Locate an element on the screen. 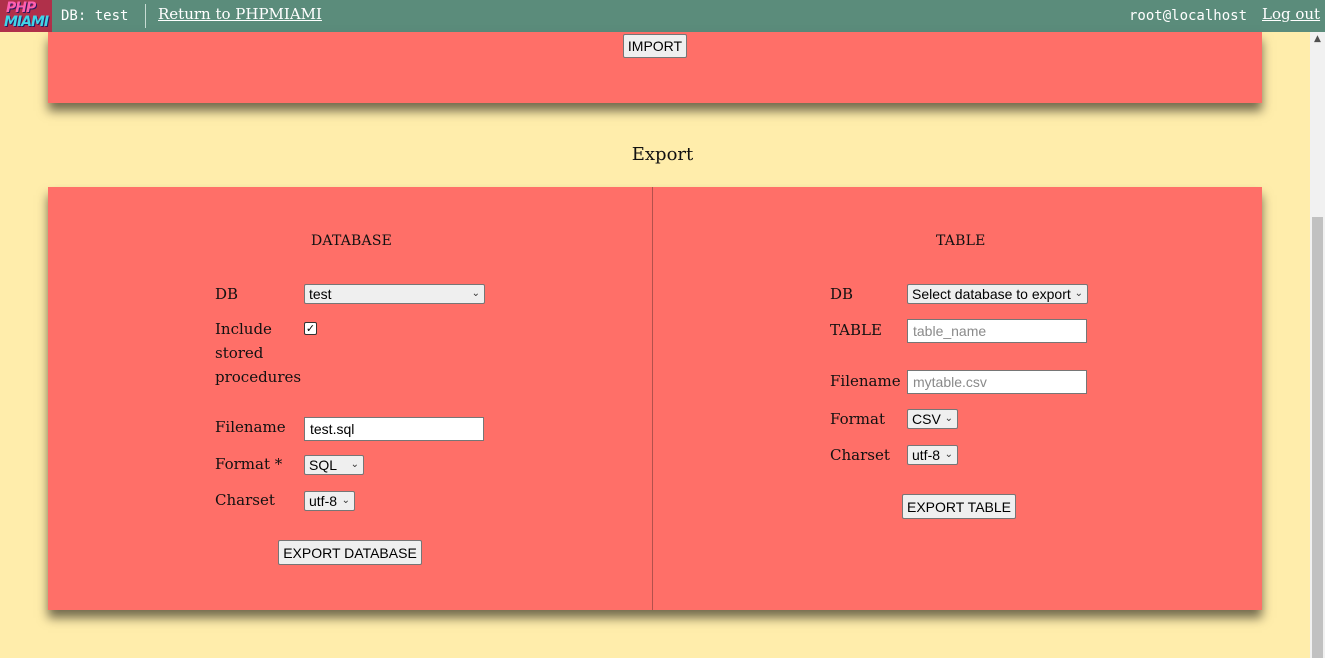 Image resolution: width=1325 pixels, height=658 pixels. db-charset-label: Charset is located at coordinates (245, 500).